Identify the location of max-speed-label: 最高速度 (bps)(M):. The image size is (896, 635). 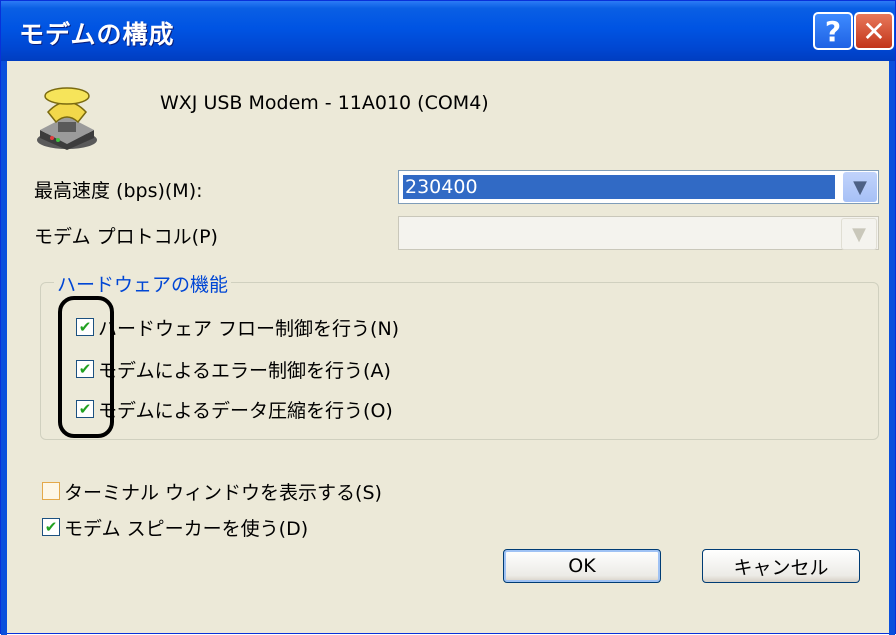
(118, 191).